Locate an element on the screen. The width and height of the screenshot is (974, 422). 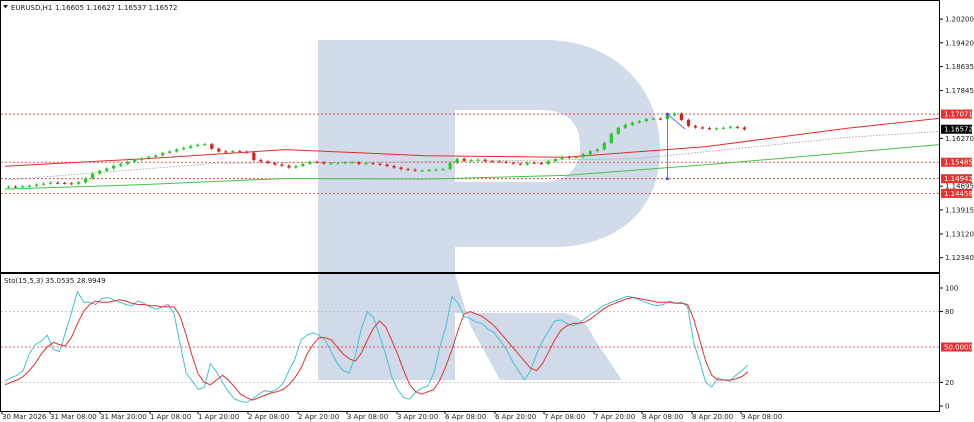
price-level-tag-label: 1.15485 is located at coordinates (958, 163).